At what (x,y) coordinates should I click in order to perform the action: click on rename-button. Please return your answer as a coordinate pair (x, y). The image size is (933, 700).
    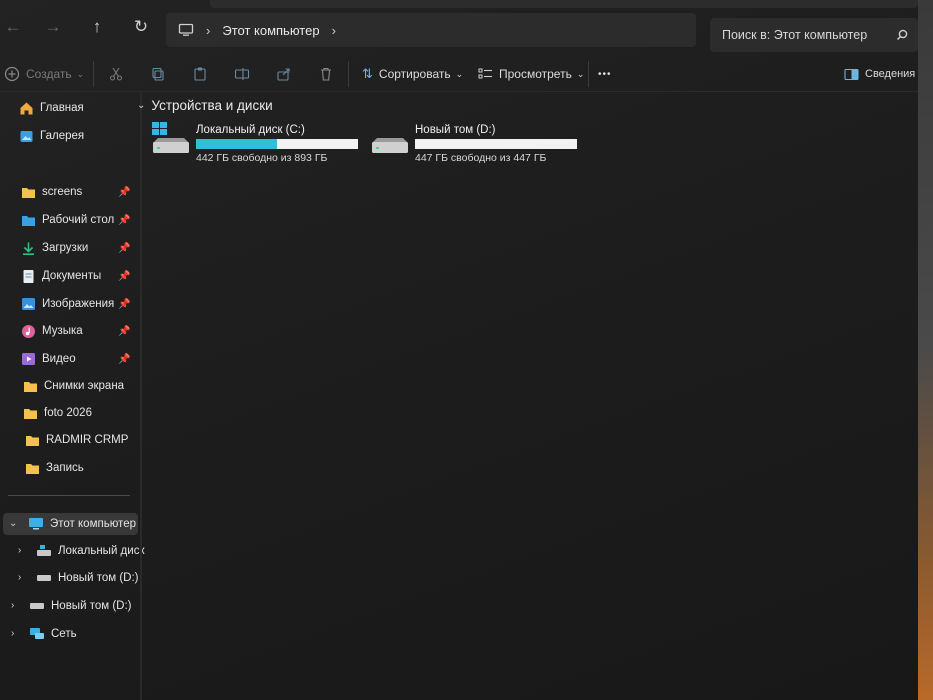
    Looking at the image, I should click on (242, 74).